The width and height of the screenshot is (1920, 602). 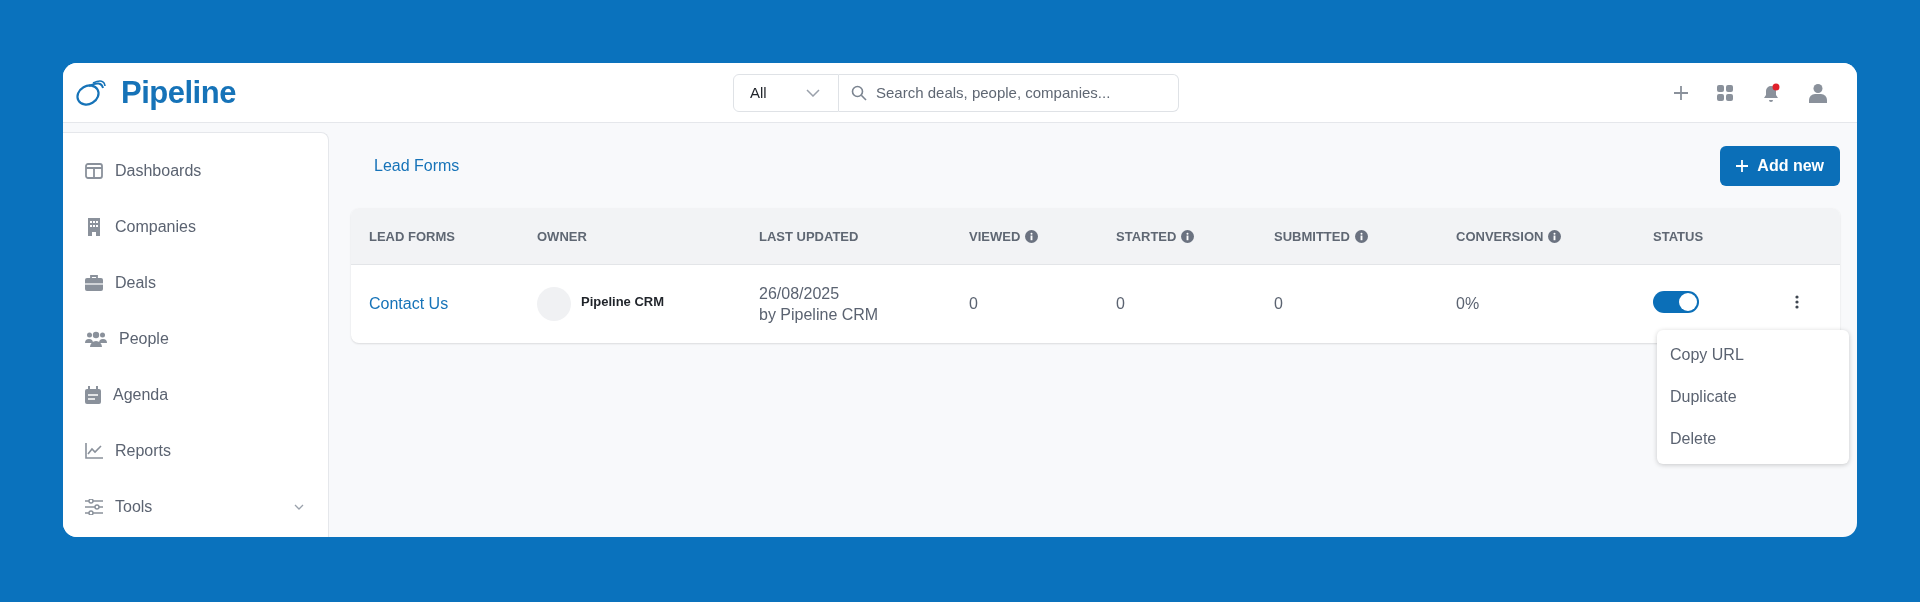 I want to click on briefcase-icon, so click(x=94, y=283).